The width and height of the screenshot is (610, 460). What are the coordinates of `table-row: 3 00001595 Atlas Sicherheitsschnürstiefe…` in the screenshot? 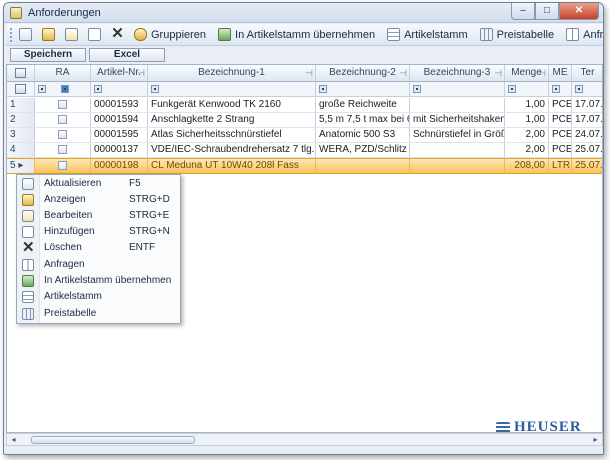 It's located at (305, 135).